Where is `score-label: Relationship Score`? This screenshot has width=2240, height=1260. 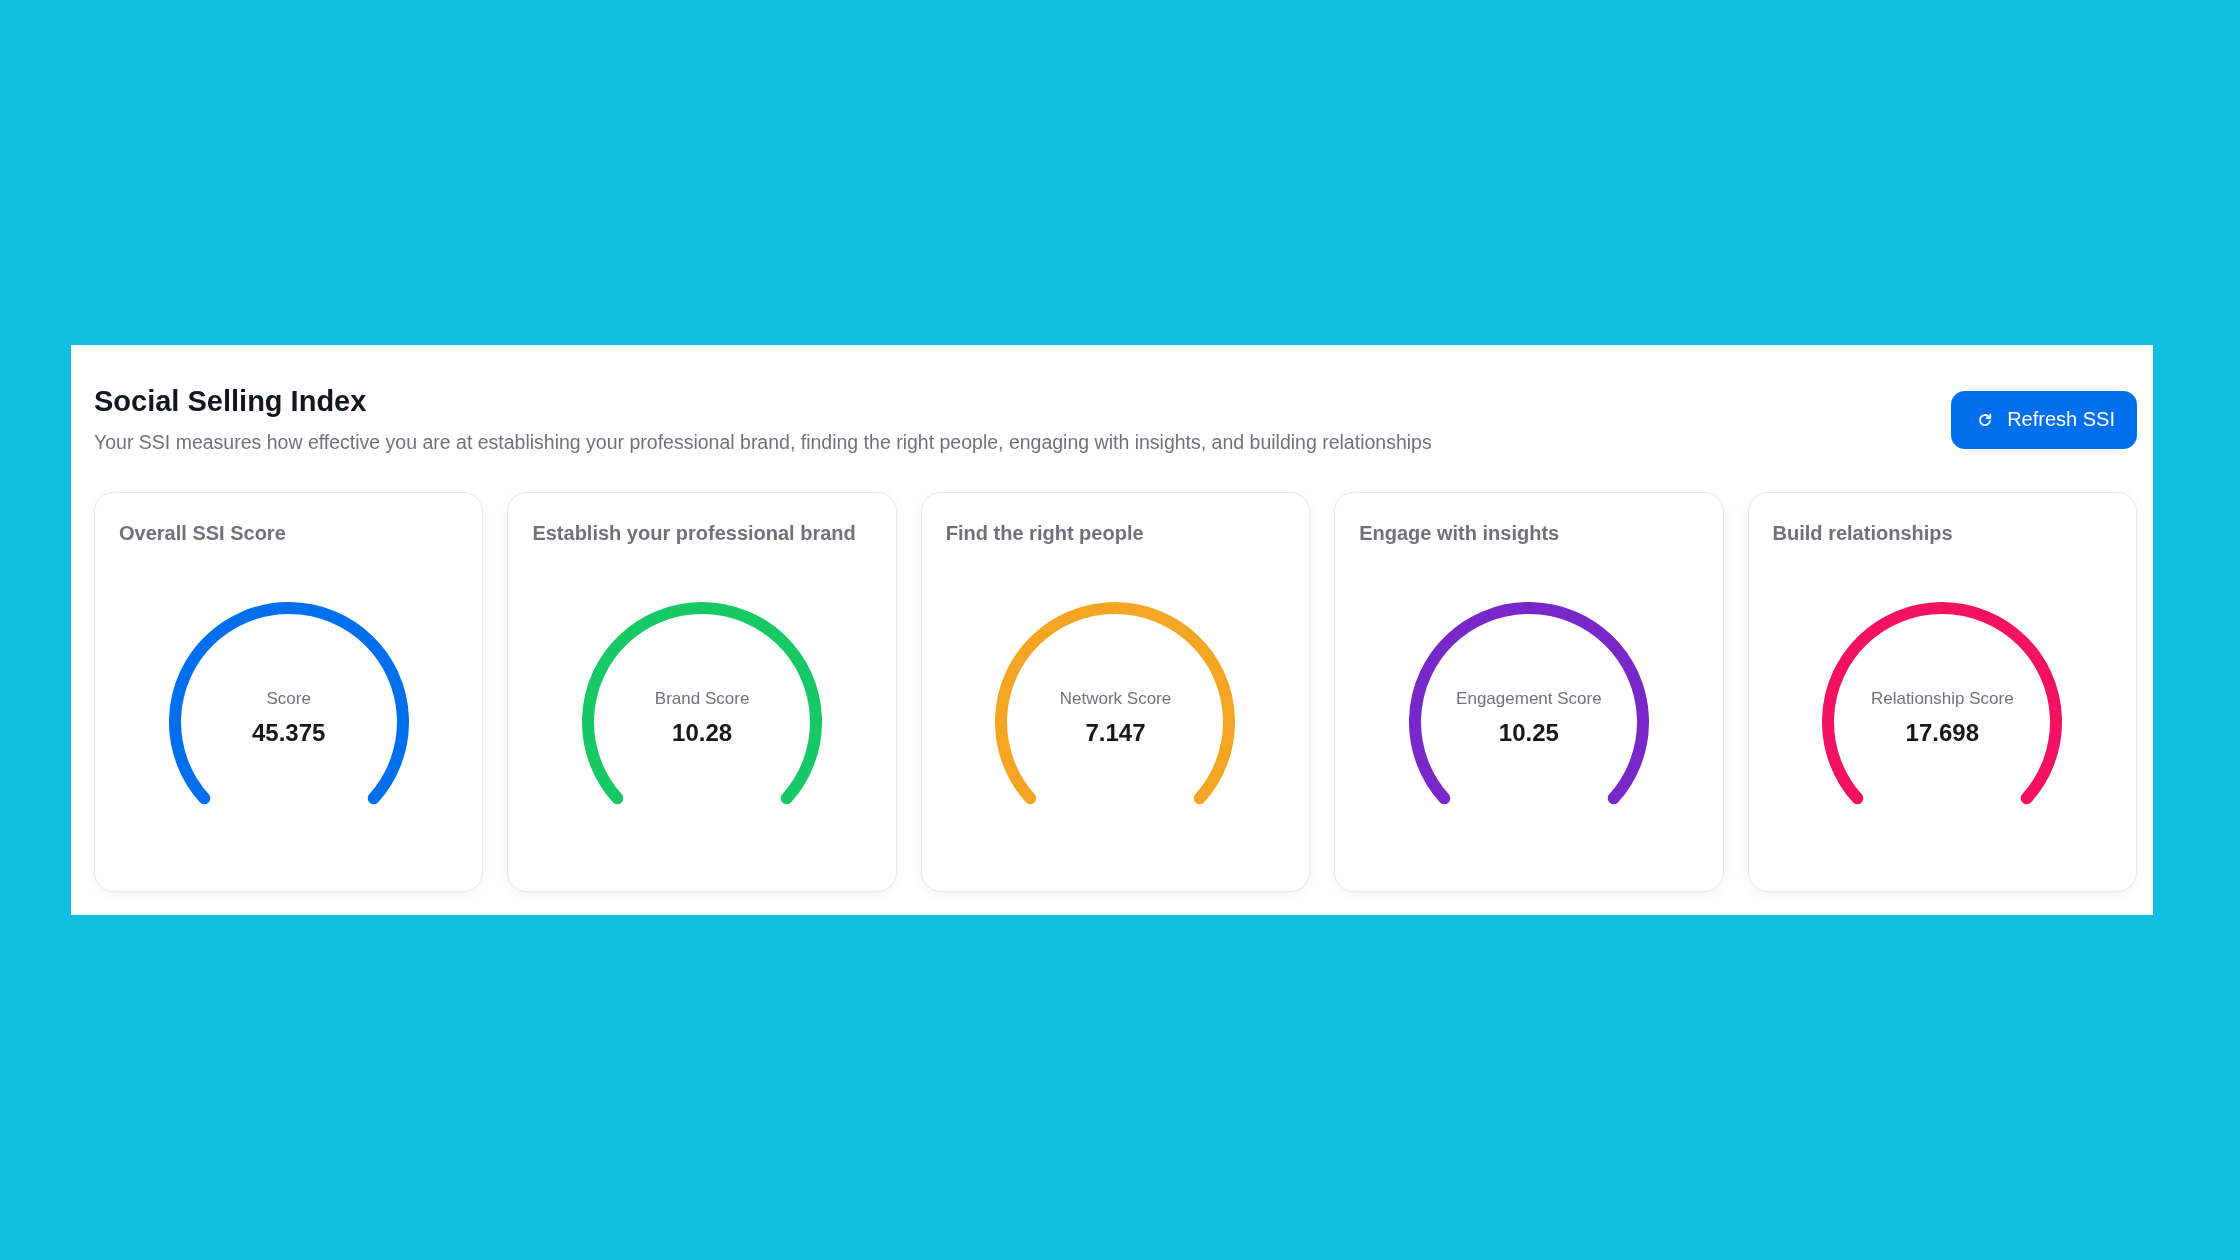 score-label: Relationship Score is located at coordinates (1942, 699).